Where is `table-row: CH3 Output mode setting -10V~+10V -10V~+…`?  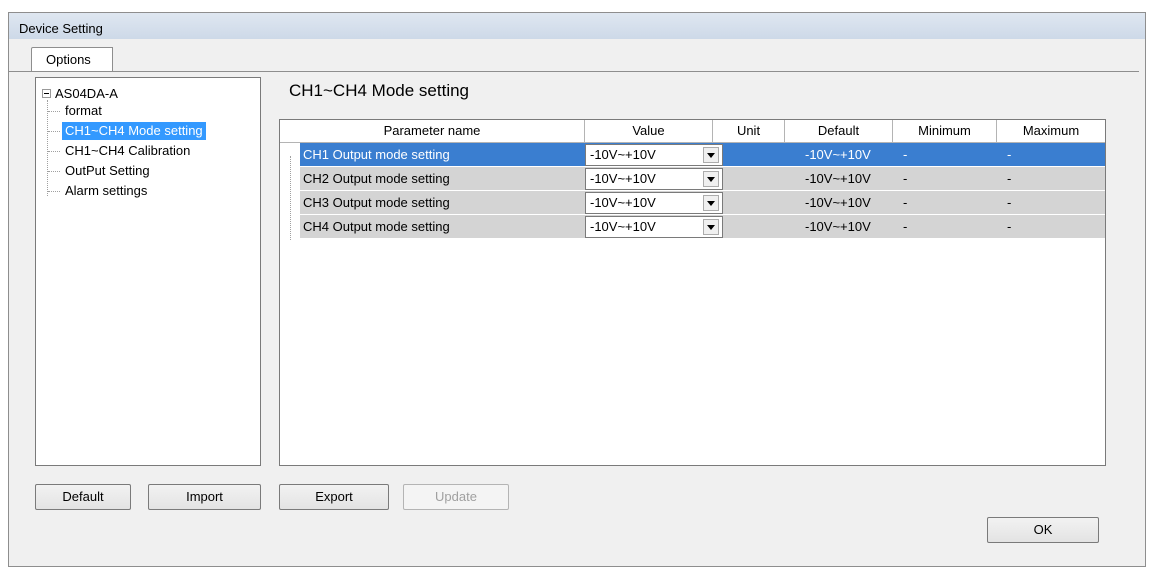
table-row: CH3 Output mode setting -10V~+10V -10V~+… is located at coordinates (702, 203).